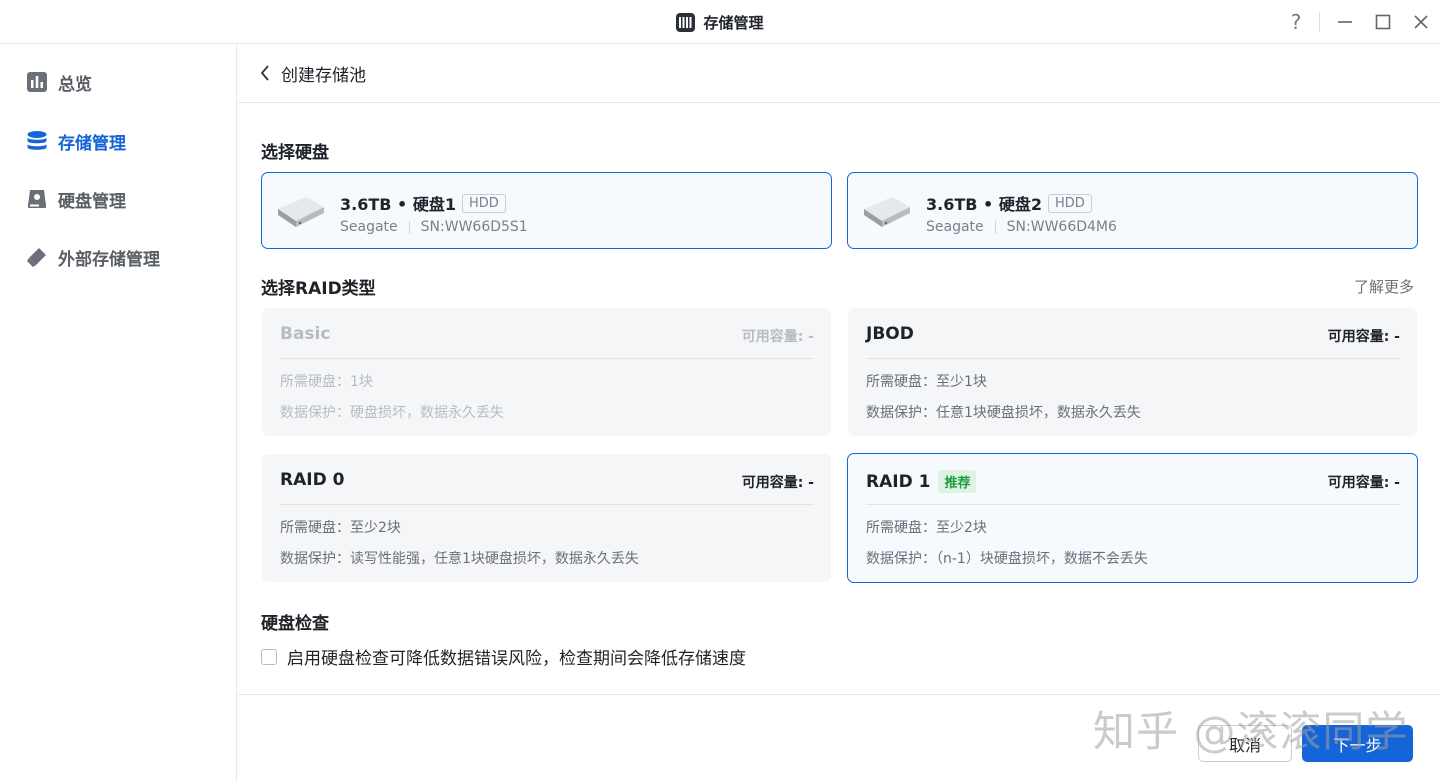 The width and height of the screenshot is (1440, 782). I want to click on disk-check-checkbox, so click(269, 656).